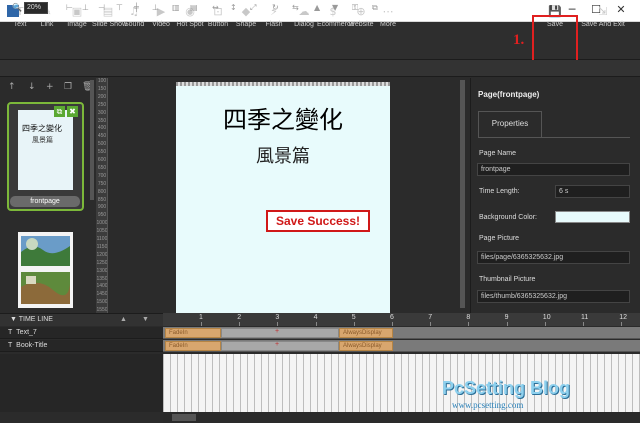  I want to click on shape-tool-label: Shape, so click(246, 24).